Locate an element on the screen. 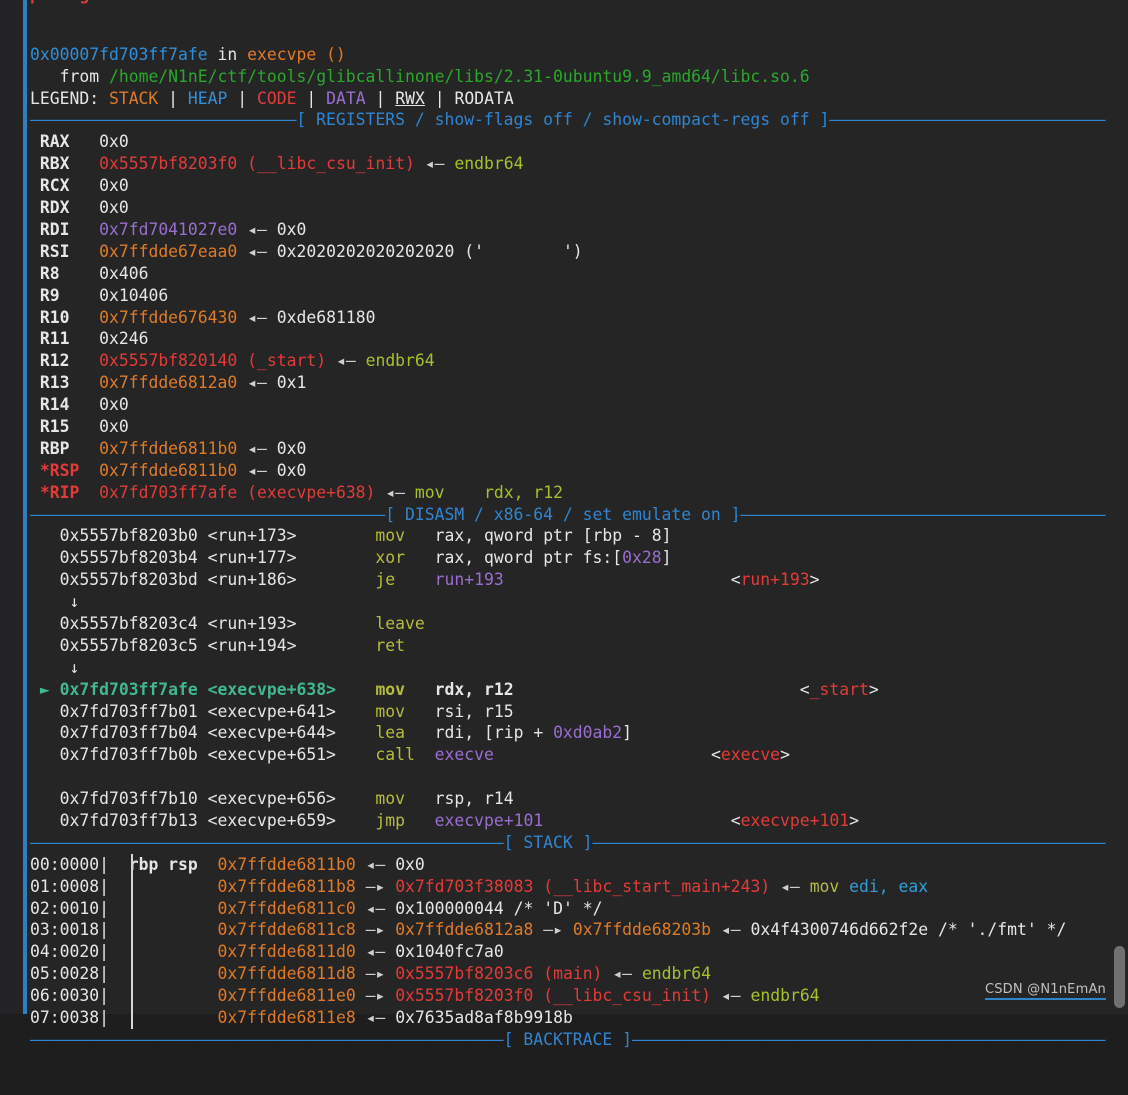  legend-data: DATA is located at coordinates (346, 98).